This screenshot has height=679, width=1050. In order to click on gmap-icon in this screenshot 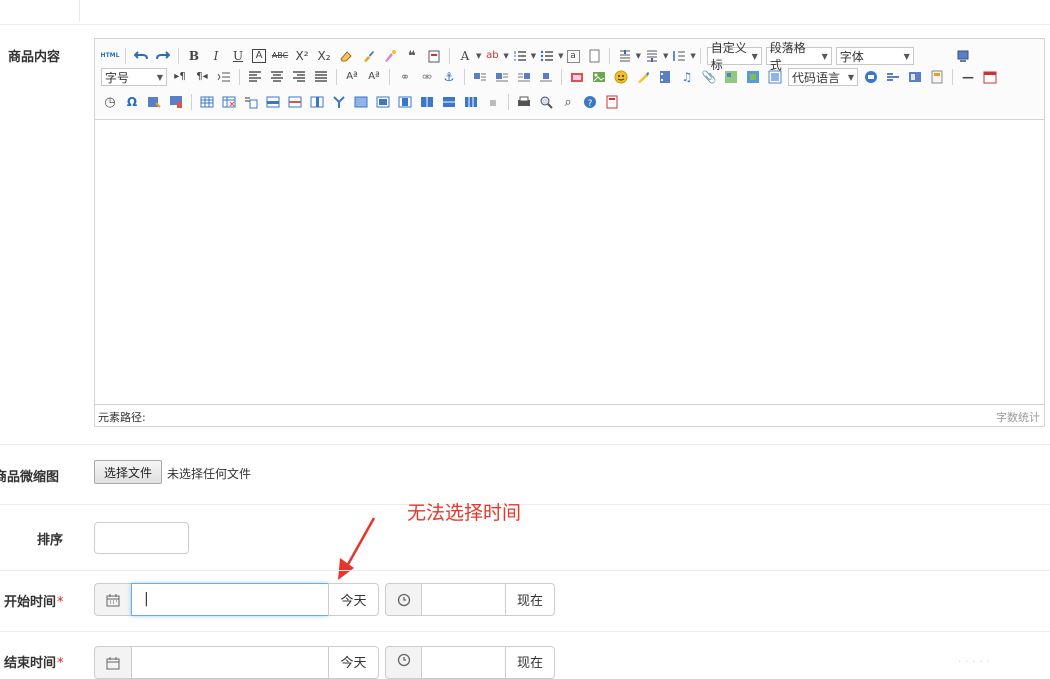, I will do `click(753, 77)`.